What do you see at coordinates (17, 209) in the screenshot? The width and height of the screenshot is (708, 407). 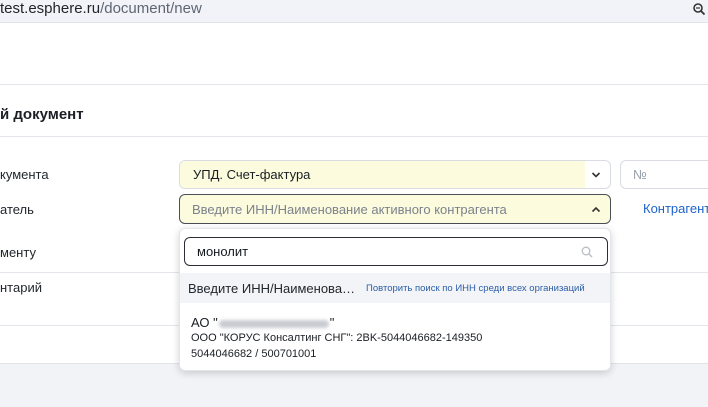 I see `recipient-label: атель` at bounding box center [17, 209].